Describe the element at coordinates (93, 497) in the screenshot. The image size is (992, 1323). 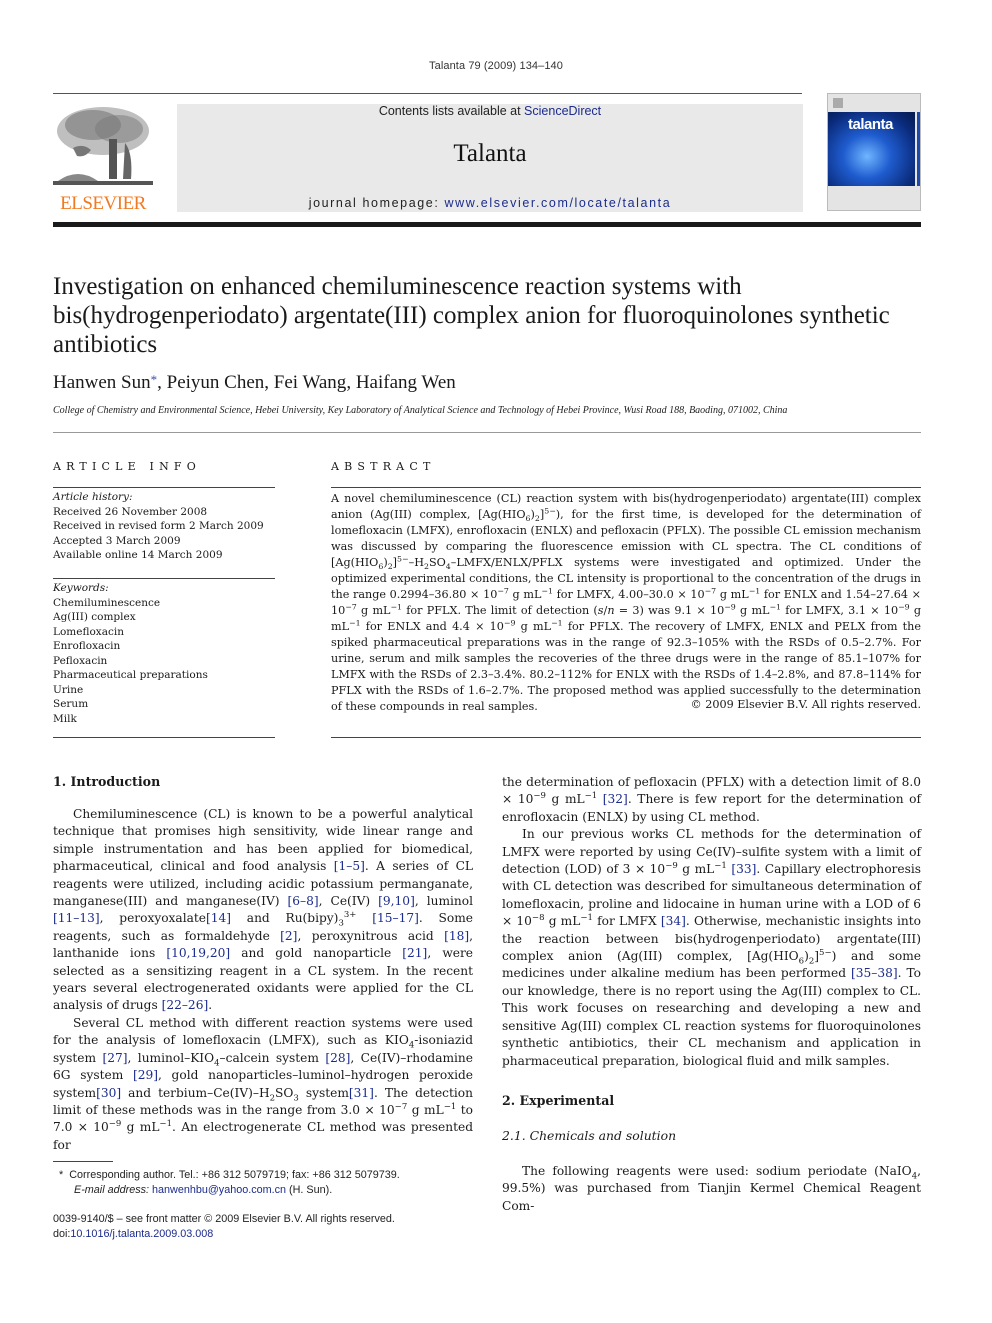
I see `history-label: Article history:` at that location.